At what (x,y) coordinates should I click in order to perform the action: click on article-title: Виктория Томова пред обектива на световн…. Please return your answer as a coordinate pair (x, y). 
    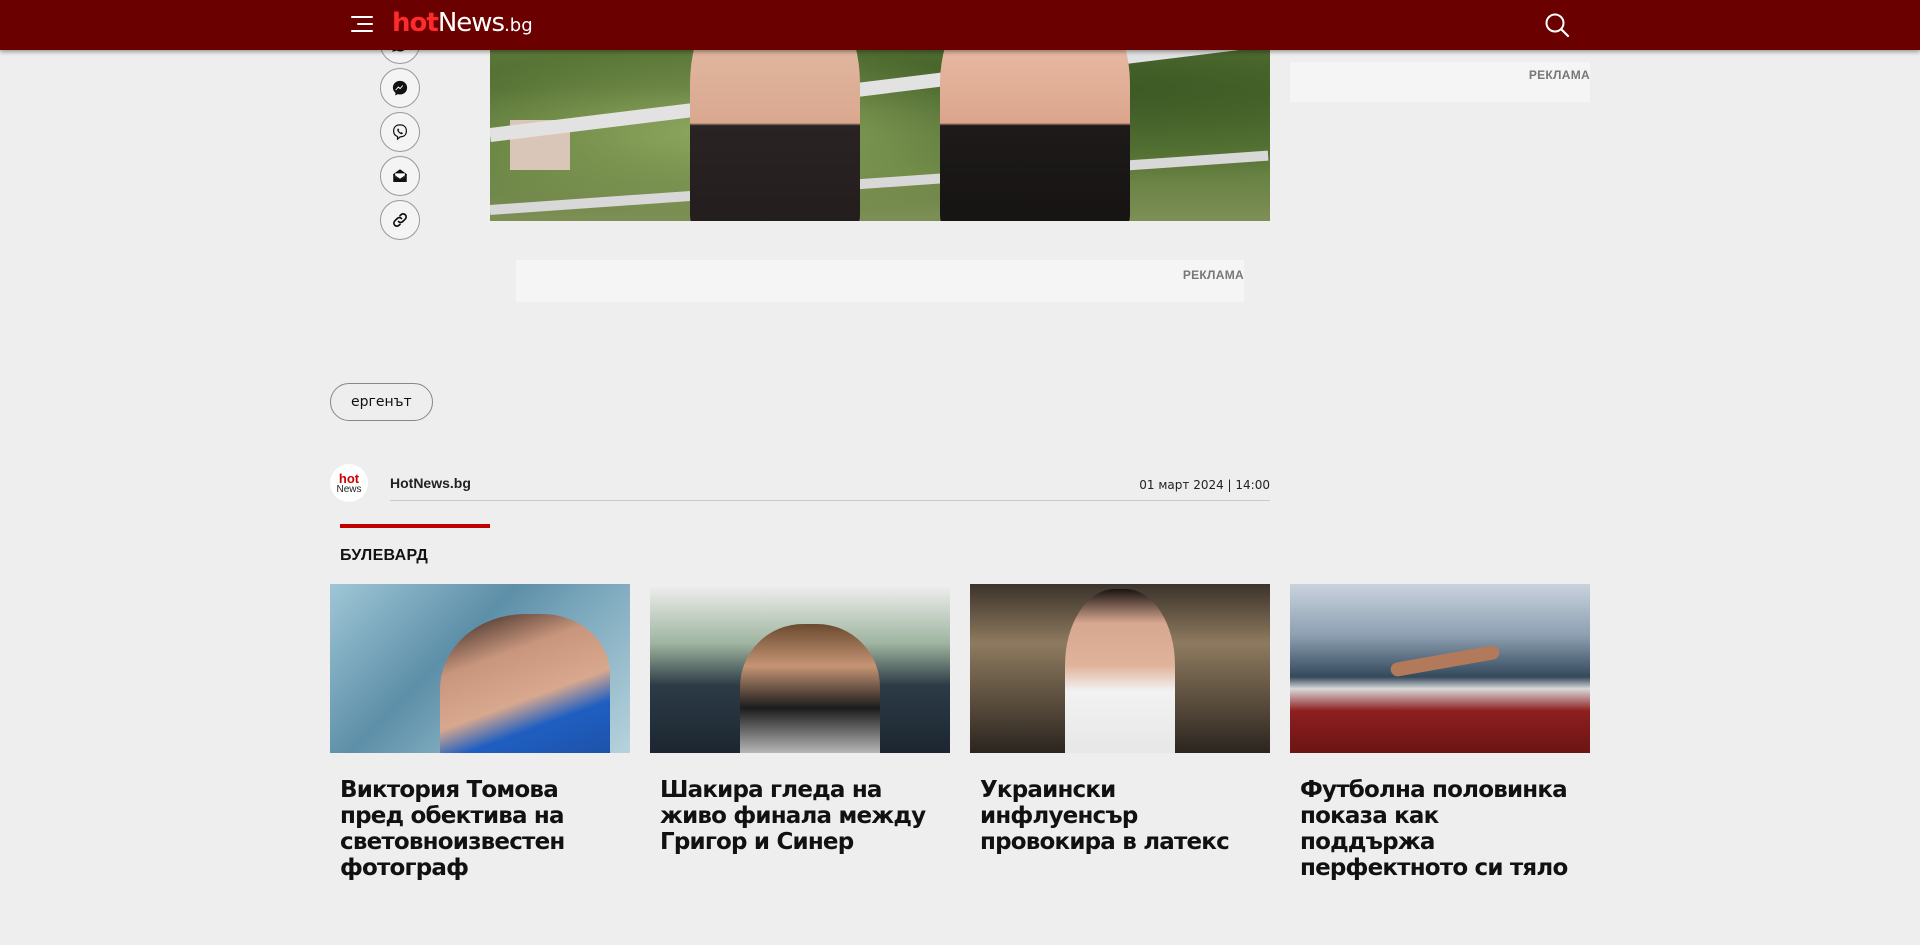
    Looking at the image, I should click on (480, 829).